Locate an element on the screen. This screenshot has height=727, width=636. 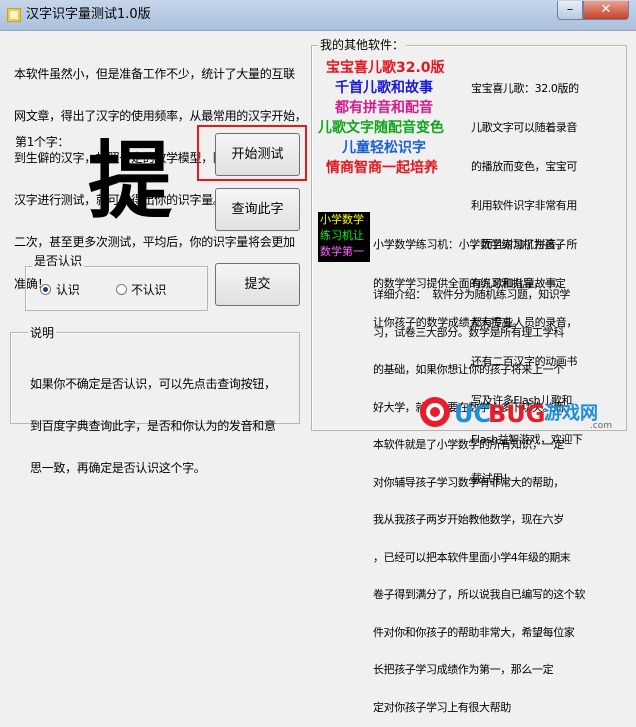
math-detail-line: 定对你孩子学习上有很大帮助 is located at coordinates (442, 707).